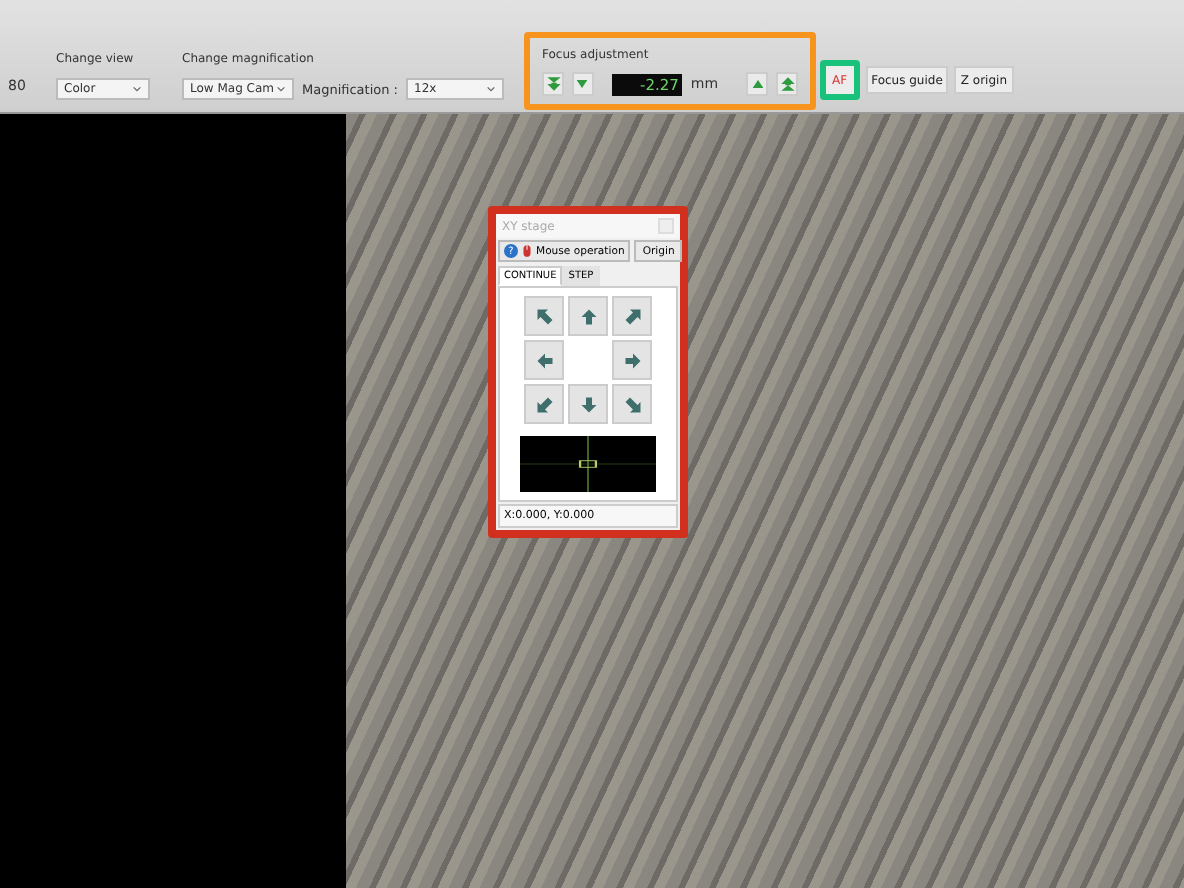  I want to click on down-arrow-icon, so click(582, 84).